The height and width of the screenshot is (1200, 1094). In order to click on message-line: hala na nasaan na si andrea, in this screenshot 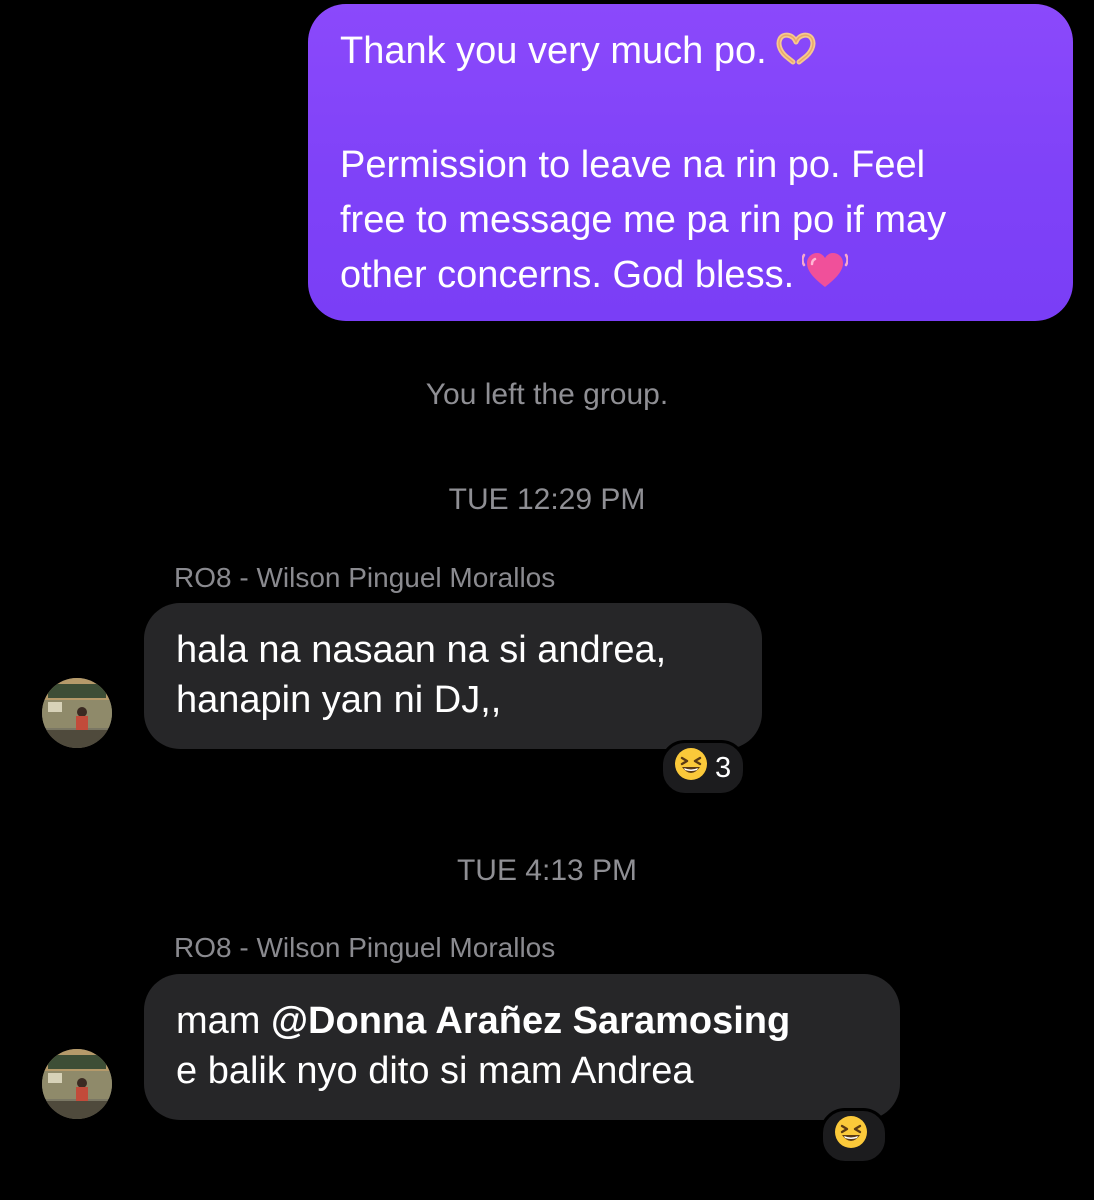, I will do `click(421, 650)`.